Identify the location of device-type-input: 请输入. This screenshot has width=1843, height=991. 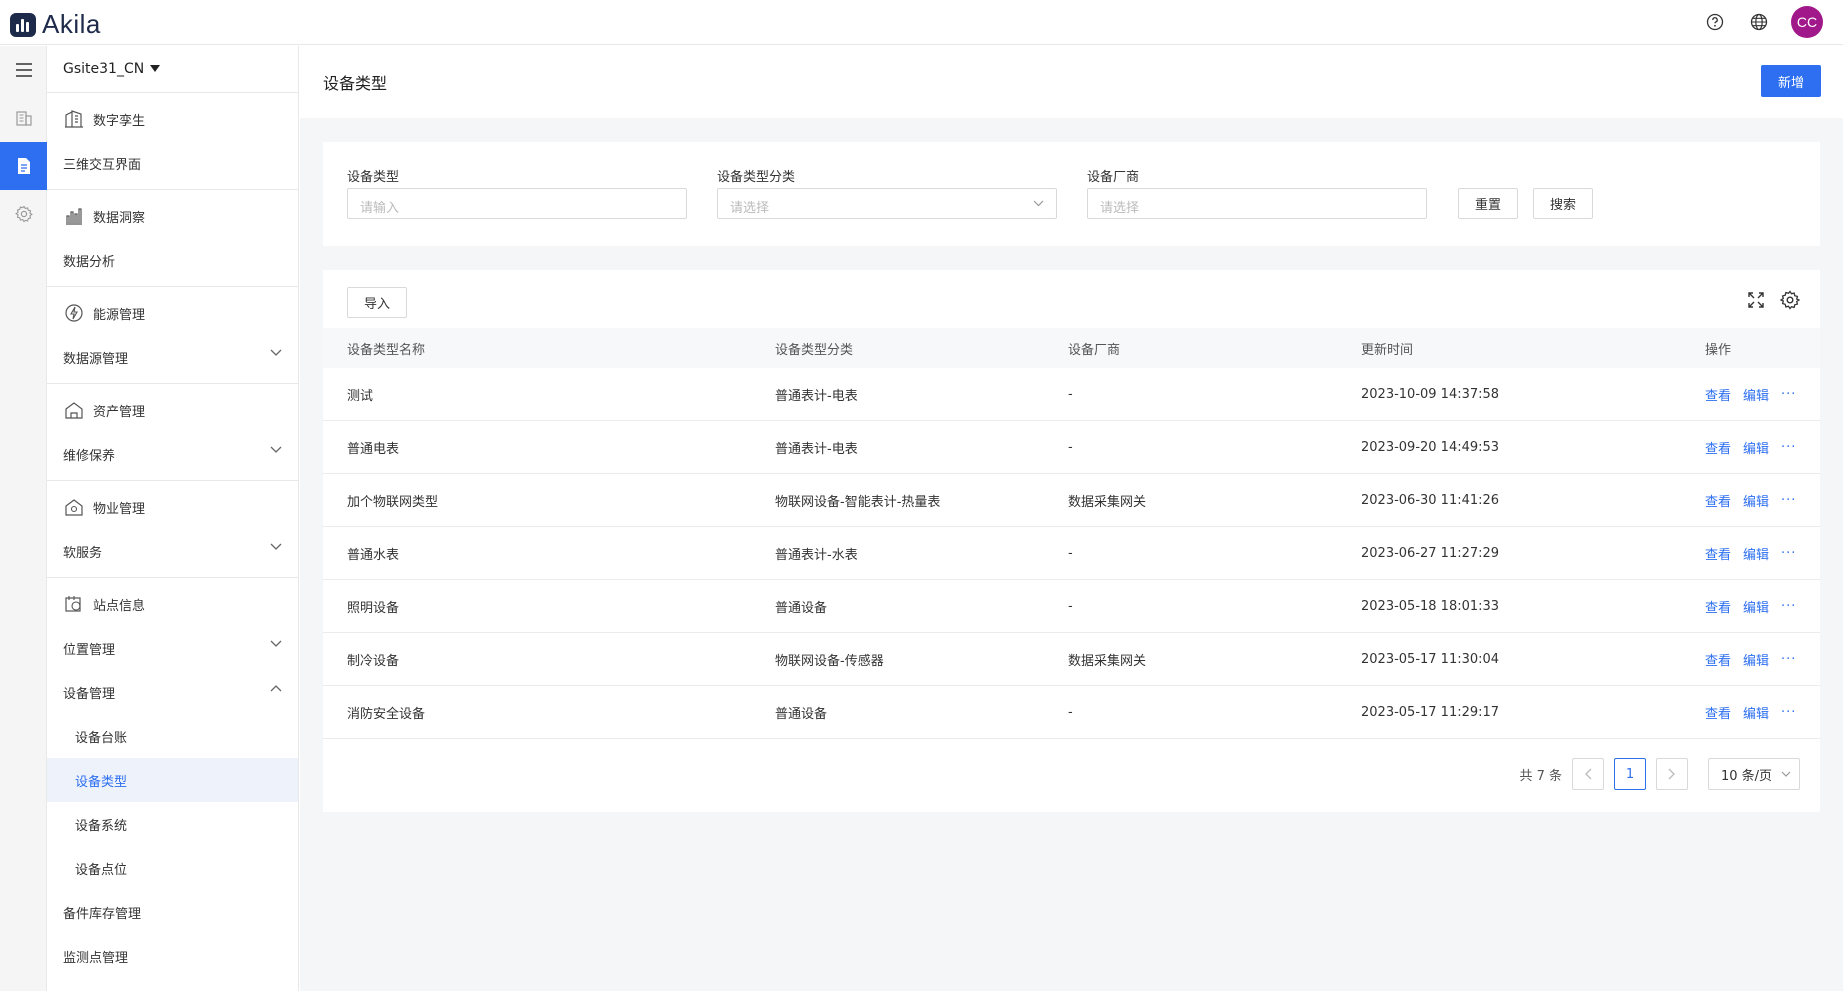
(517, 203).